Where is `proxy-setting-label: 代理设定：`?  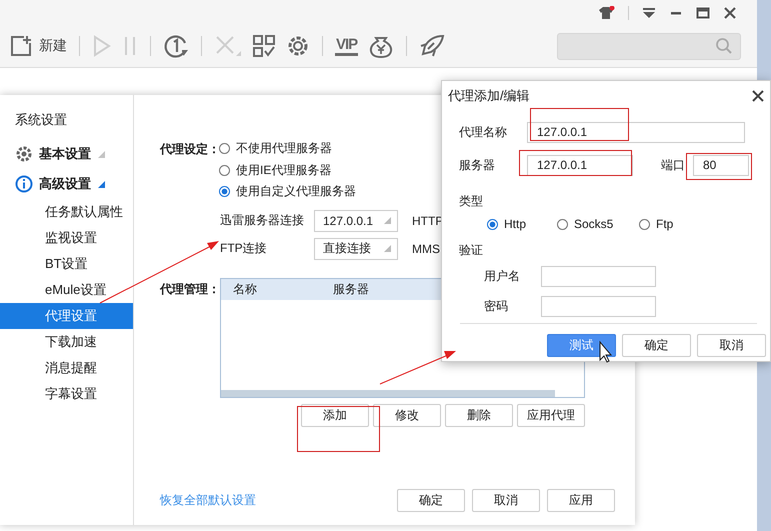 proxy-setting-label: 代理设定： is located at coordinates (190, 149).